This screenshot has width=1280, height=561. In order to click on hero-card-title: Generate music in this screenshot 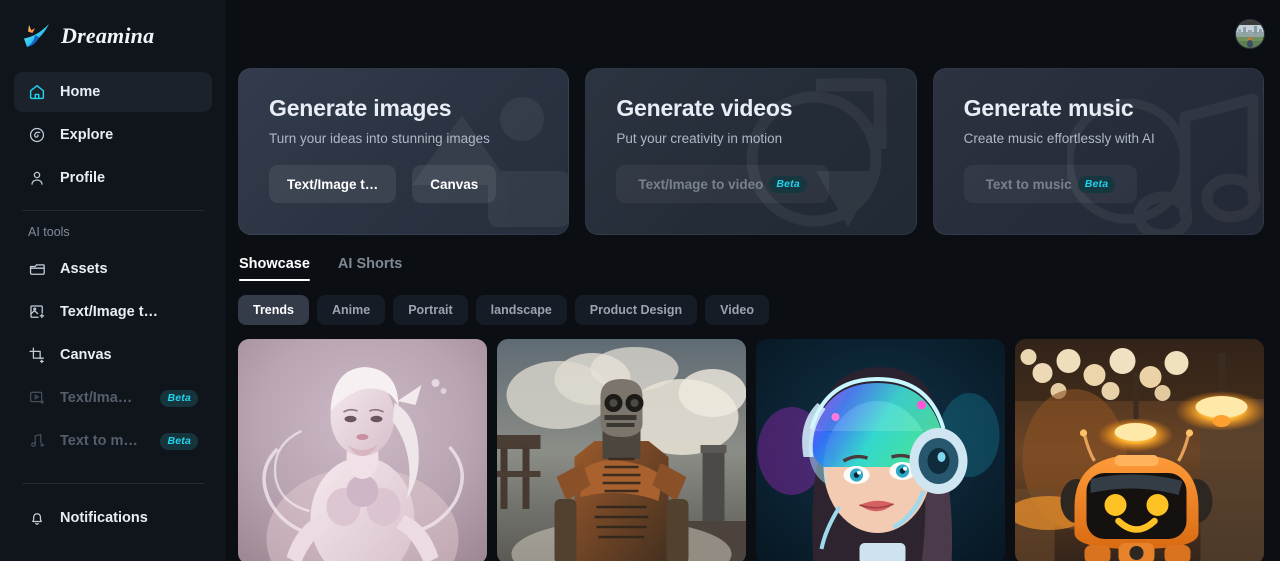, I will do `click(1048, 108)`.